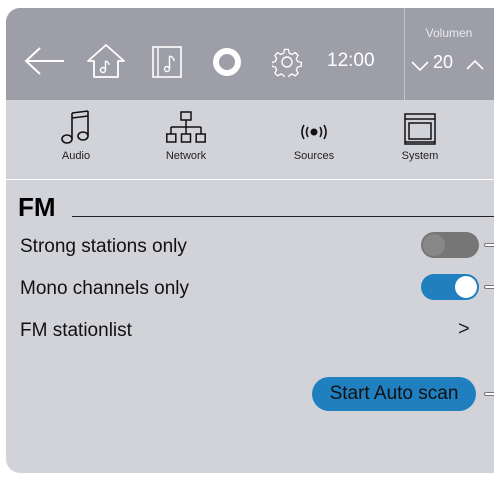  What do you see at coordinates (420, 66) in the screenshot?
I see `volume-down-chevron-icon` at bounding box center [420, 66].